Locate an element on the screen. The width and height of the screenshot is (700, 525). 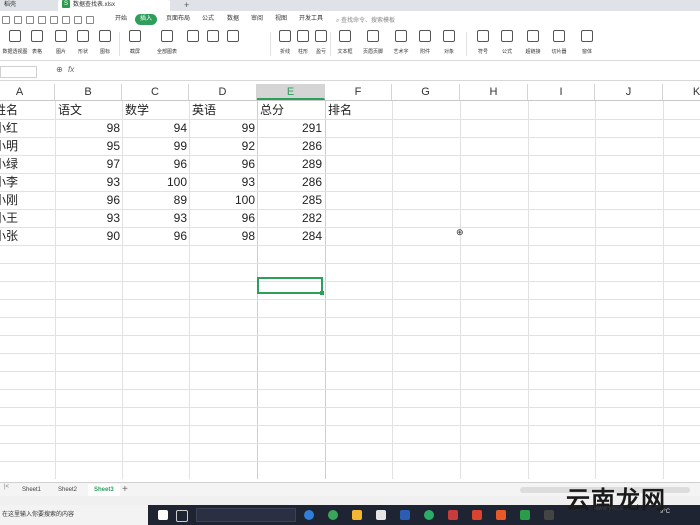
menu-view: 视图 is located at coordinates (281, 19).